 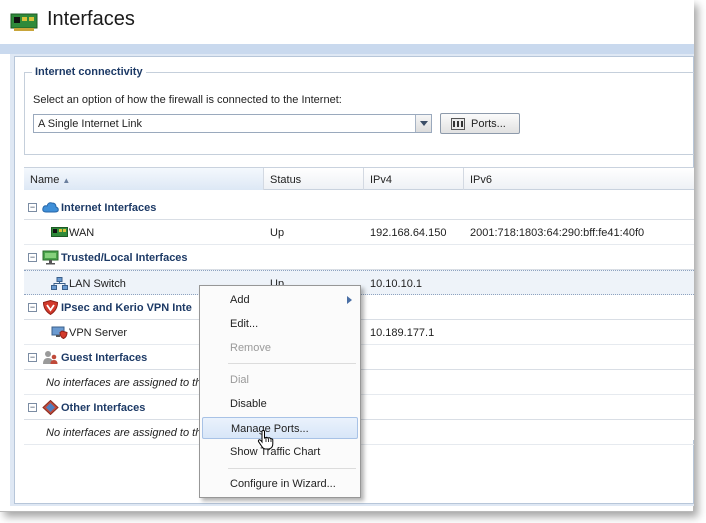 I want to click on group-trusted-interfaces: − Trusted/Local Interfaces, so click(x=359, y=257).